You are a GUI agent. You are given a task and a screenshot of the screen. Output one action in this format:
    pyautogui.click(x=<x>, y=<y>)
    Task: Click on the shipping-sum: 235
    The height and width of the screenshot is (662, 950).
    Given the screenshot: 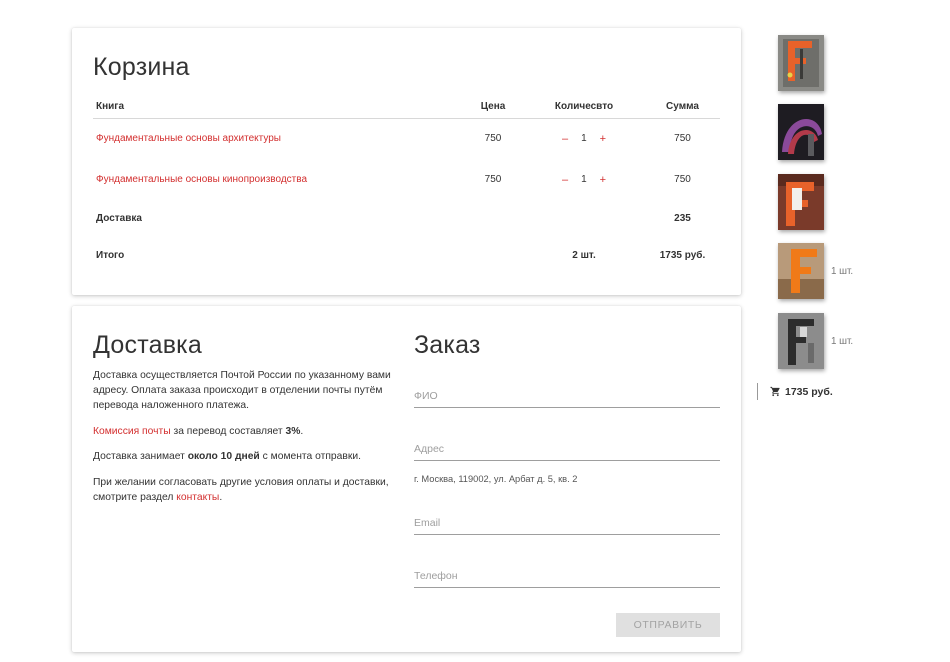 What is the action you would take?
    pyautogui.click(x=682, y=218)
    